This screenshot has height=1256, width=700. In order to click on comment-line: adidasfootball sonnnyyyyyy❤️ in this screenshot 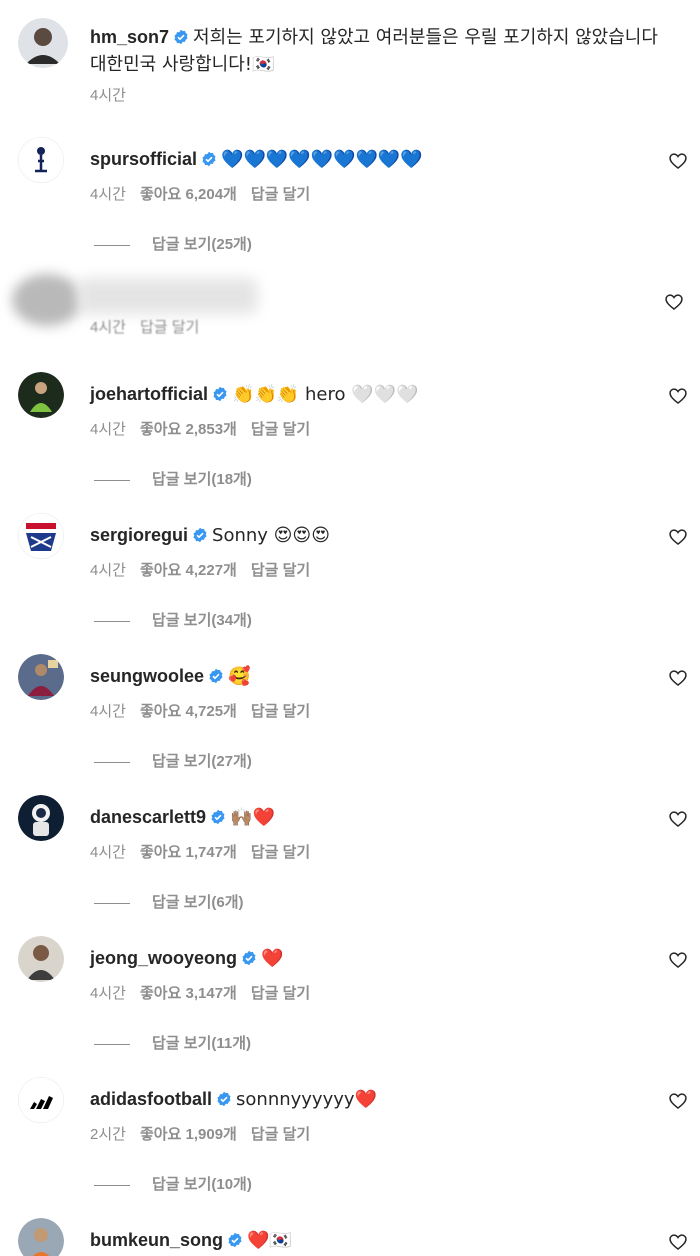, I will do `click(233, 1099)`.